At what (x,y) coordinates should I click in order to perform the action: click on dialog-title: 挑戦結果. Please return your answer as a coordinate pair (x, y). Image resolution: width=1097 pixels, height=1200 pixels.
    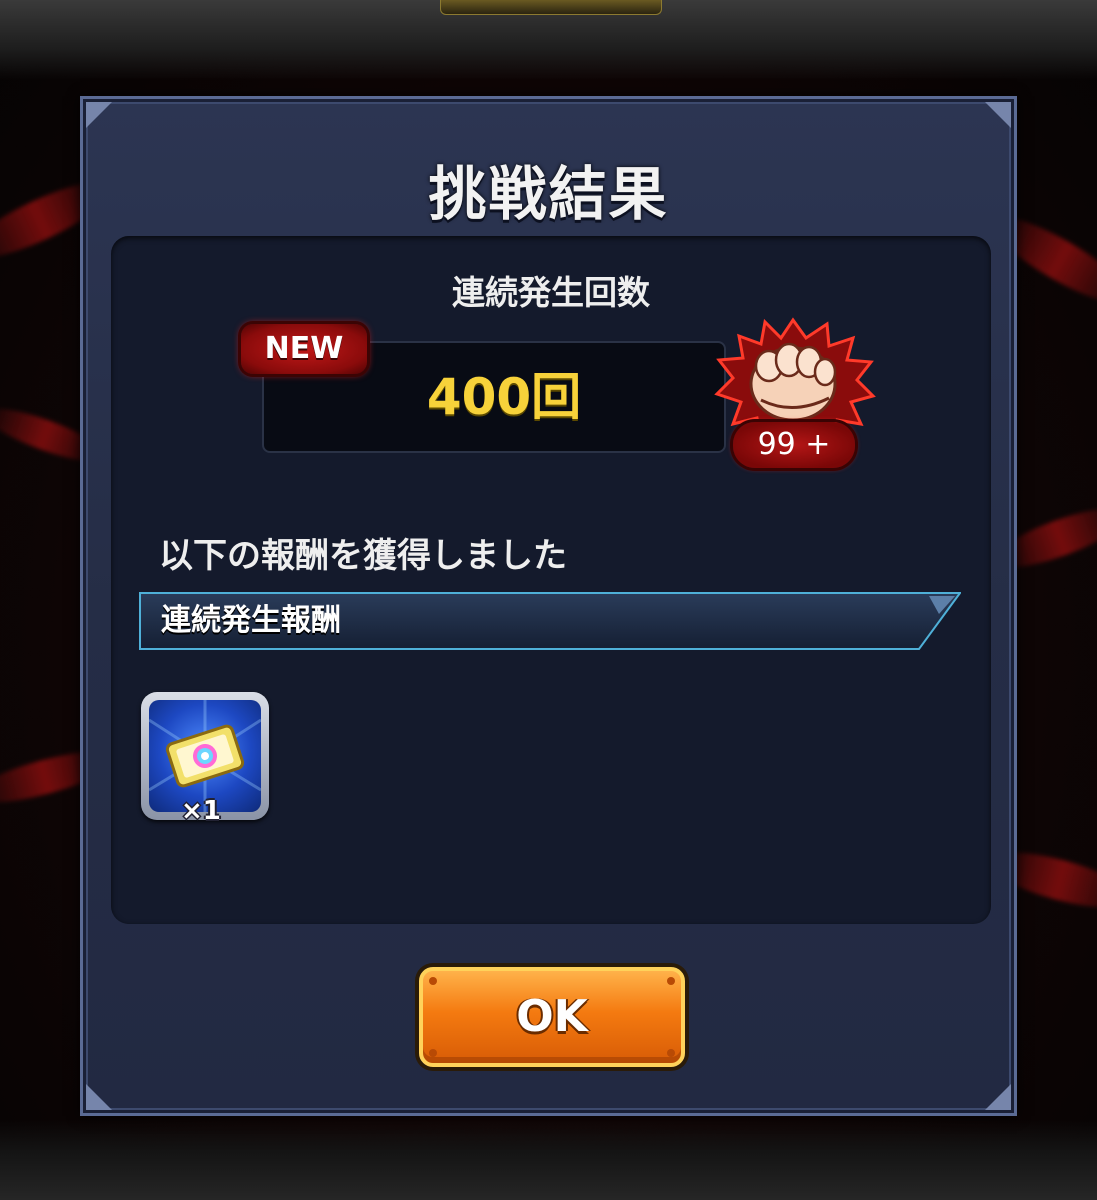
    Looking at the image, I should click on (548, 194).